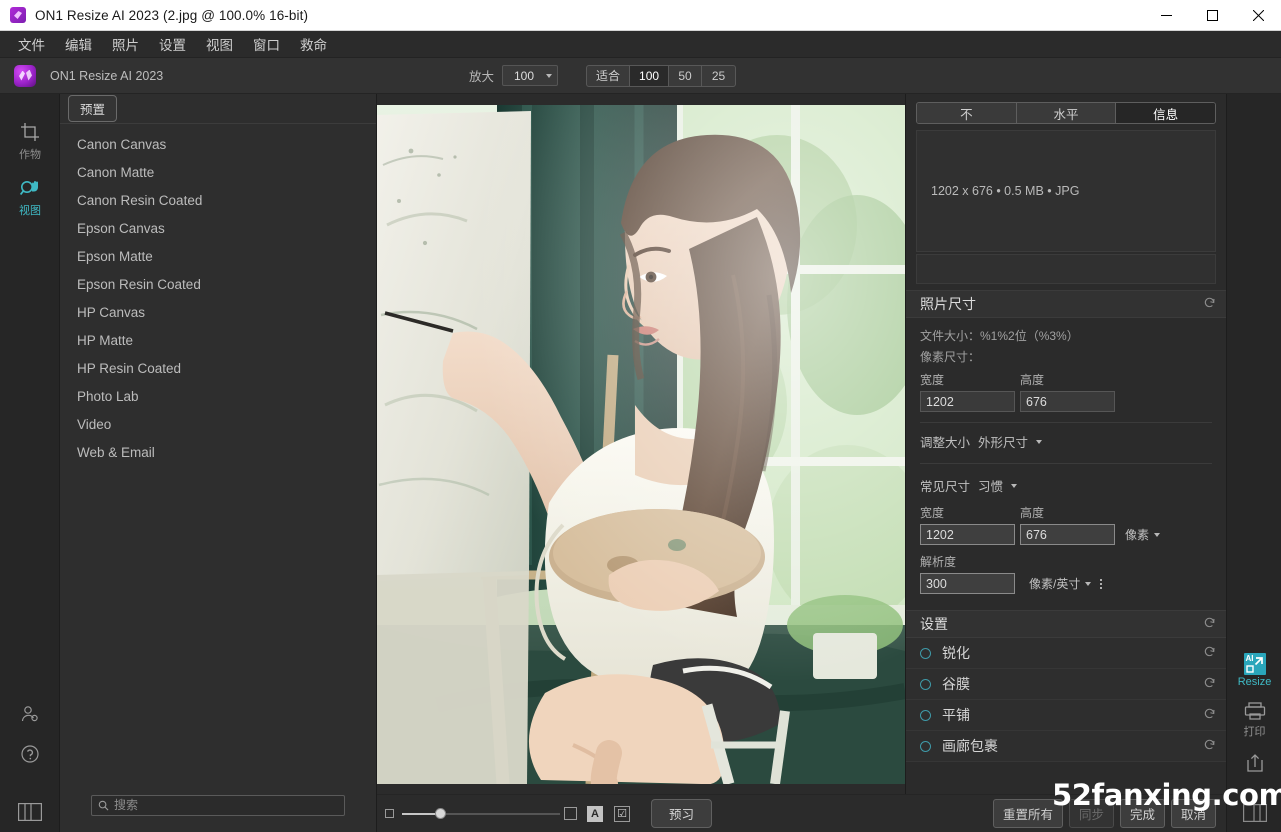  Describe the element at coordinates (218, 424) in the screenshot. I see `list-item: Video` at that location.